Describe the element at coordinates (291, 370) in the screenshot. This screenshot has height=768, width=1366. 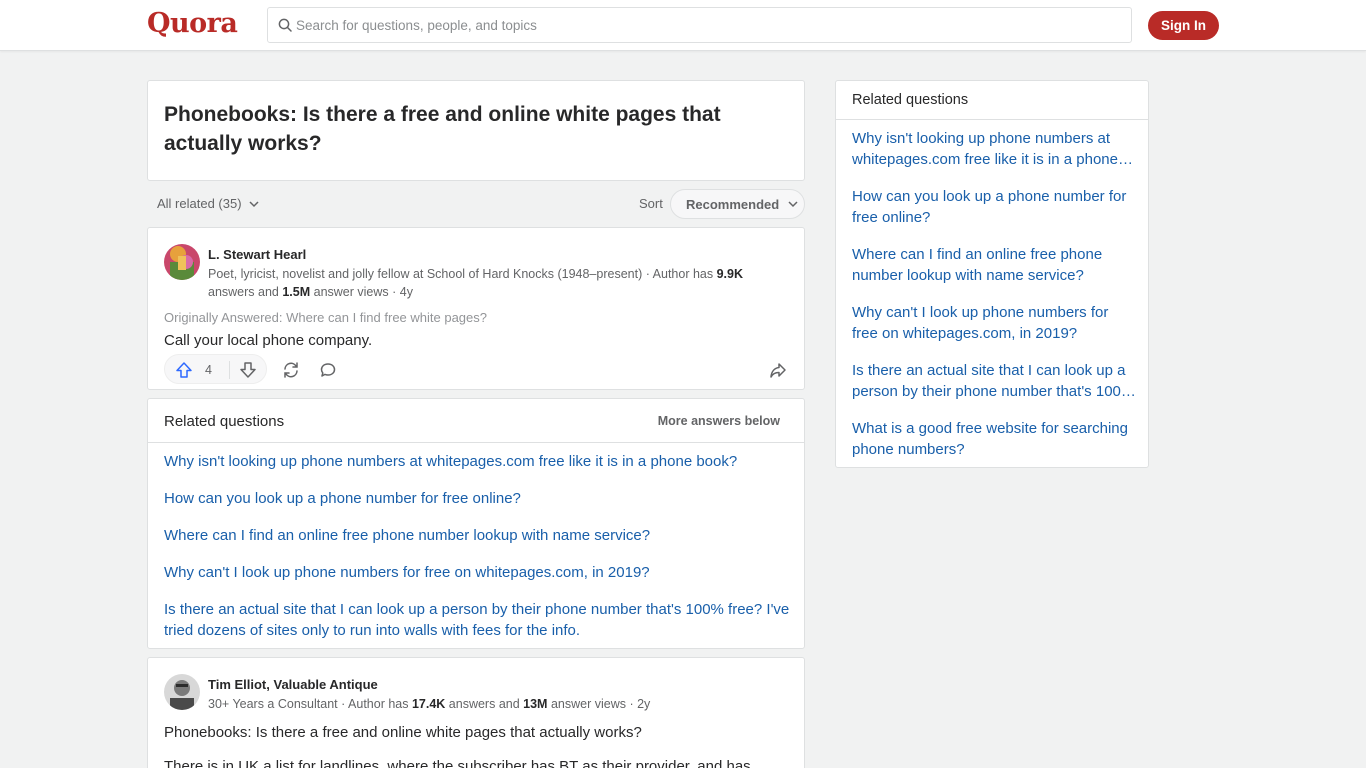
I see `share-reshare-icon` at that location.